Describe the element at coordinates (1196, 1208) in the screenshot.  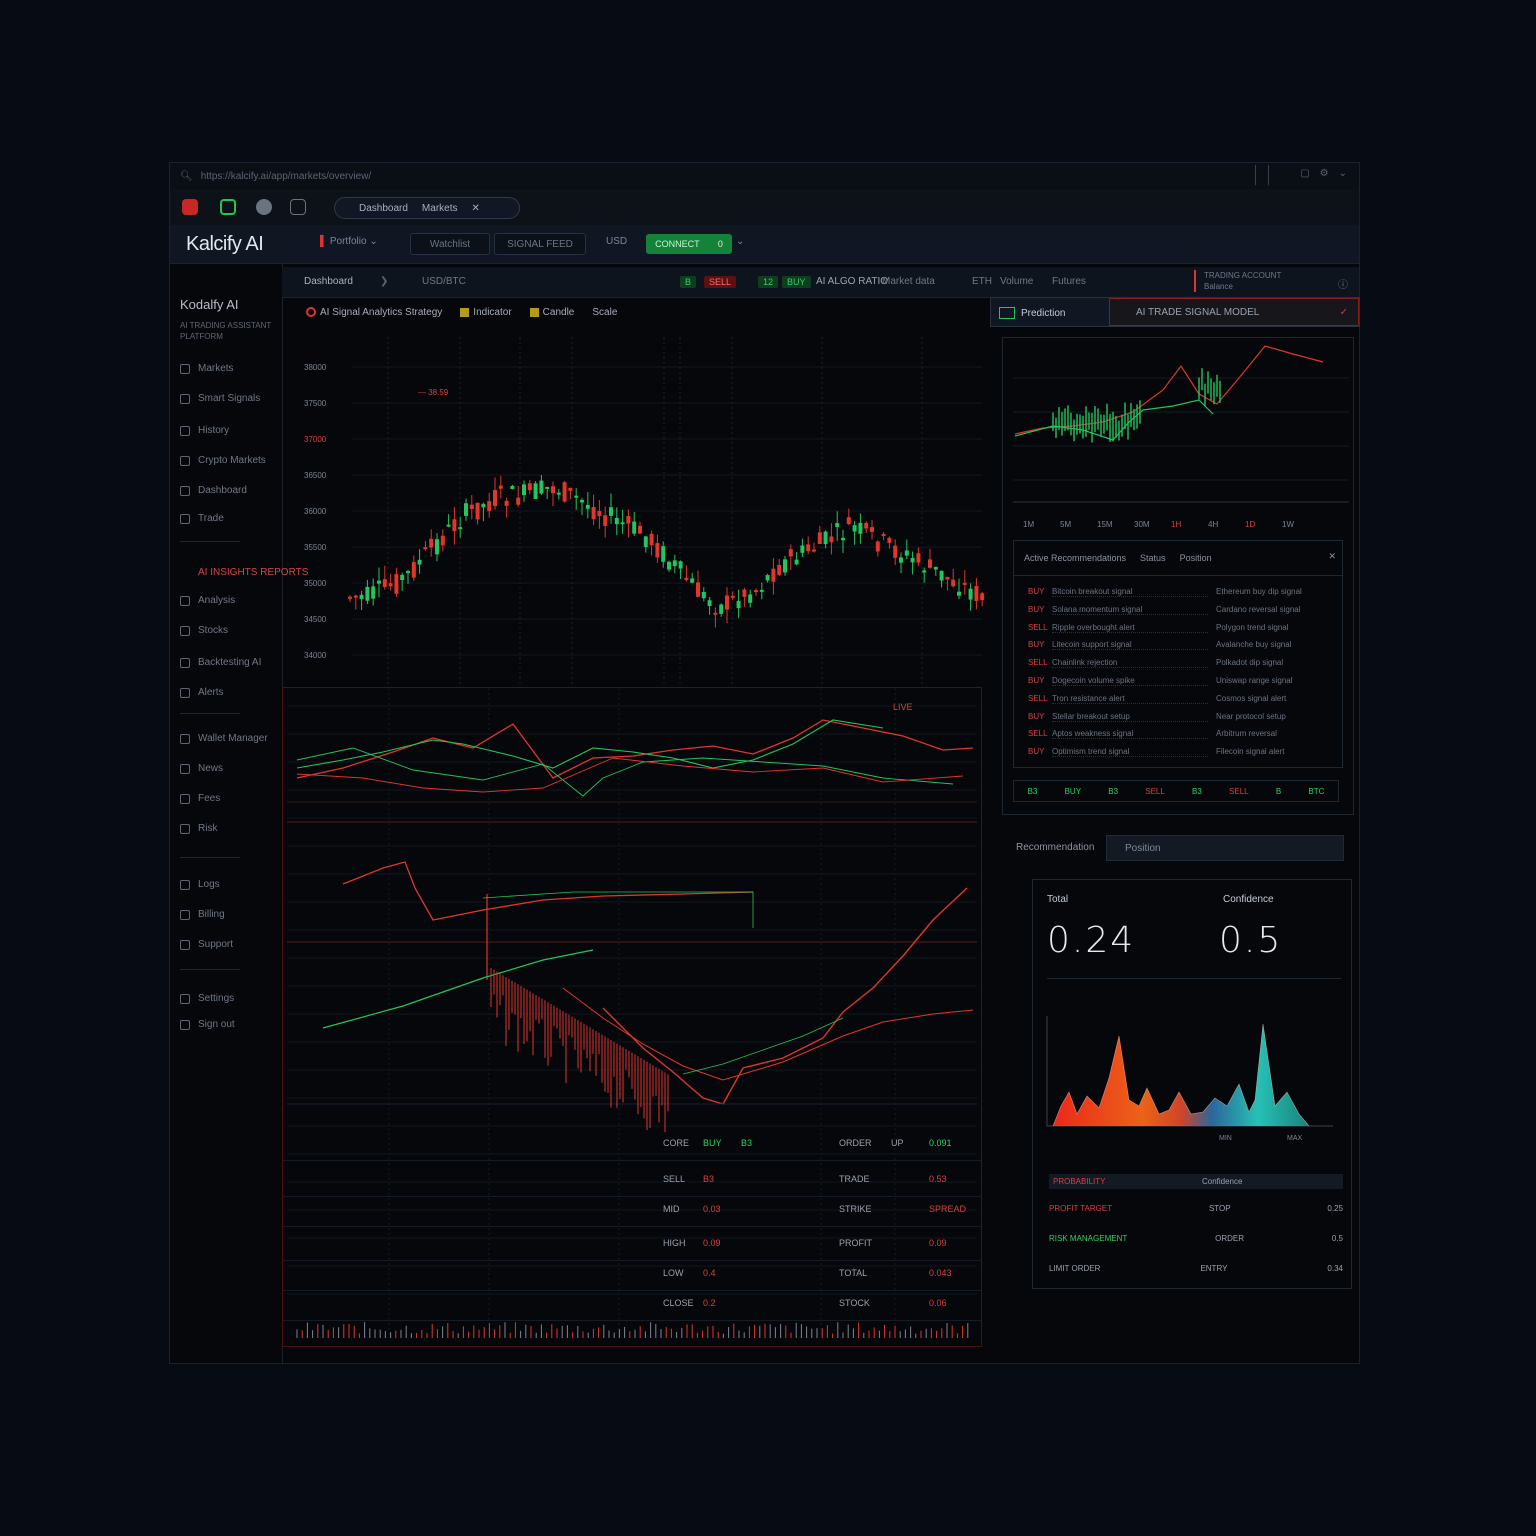
I see `stat-row: PROFIT TARGET STOP 0.25` at that location.